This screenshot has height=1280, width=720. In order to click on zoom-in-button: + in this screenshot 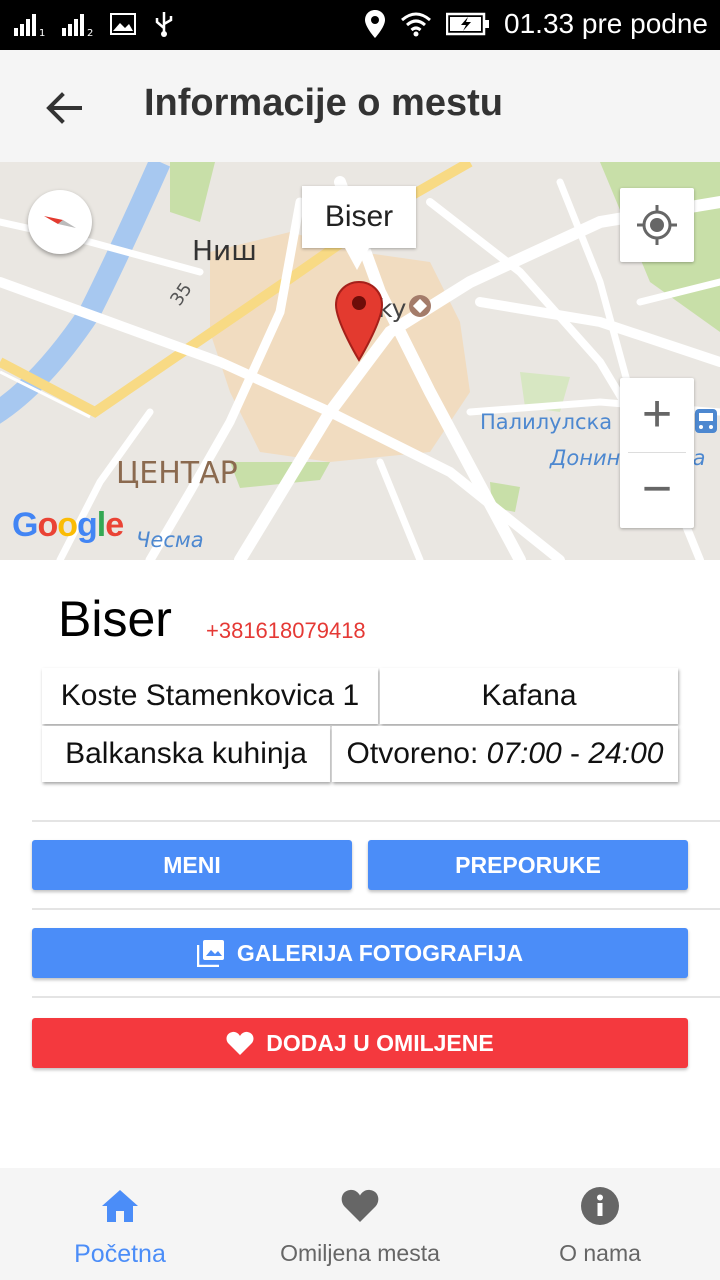, I will do `click(657, 415)`.